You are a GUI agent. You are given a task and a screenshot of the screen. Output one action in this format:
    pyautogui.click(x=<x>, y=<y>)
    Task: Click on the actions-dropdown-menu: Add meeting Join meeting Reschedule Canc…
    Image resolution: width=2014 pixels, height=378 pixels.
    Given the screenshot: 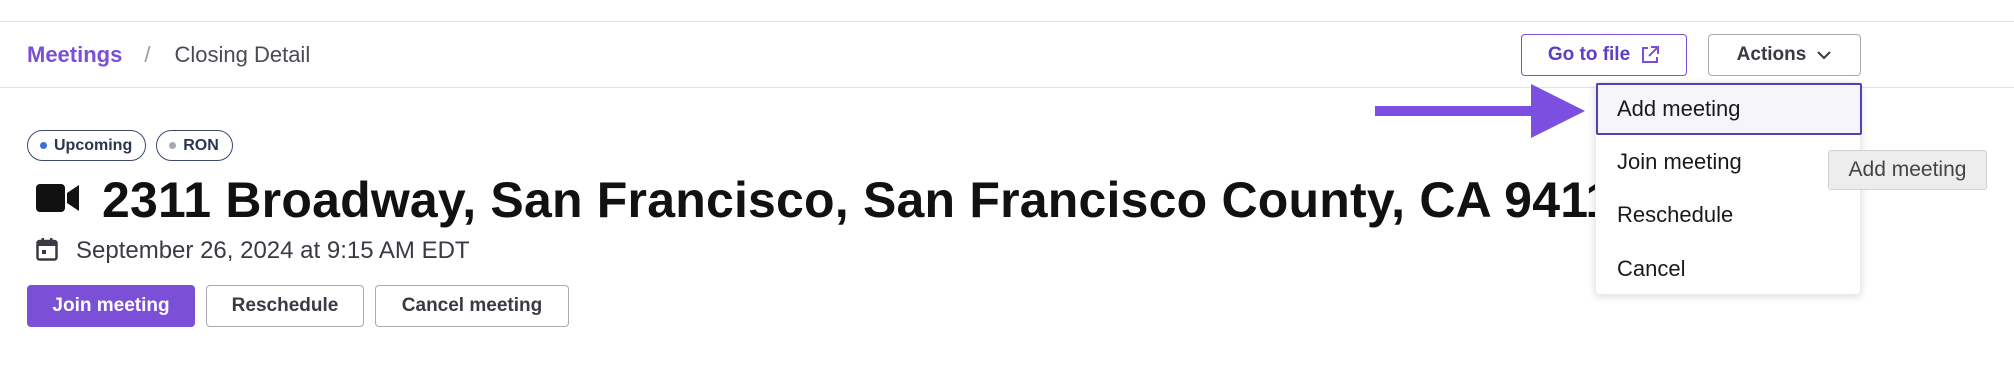 What is the action you would take?
    pyautogui.click(x=1728, y=188)
    